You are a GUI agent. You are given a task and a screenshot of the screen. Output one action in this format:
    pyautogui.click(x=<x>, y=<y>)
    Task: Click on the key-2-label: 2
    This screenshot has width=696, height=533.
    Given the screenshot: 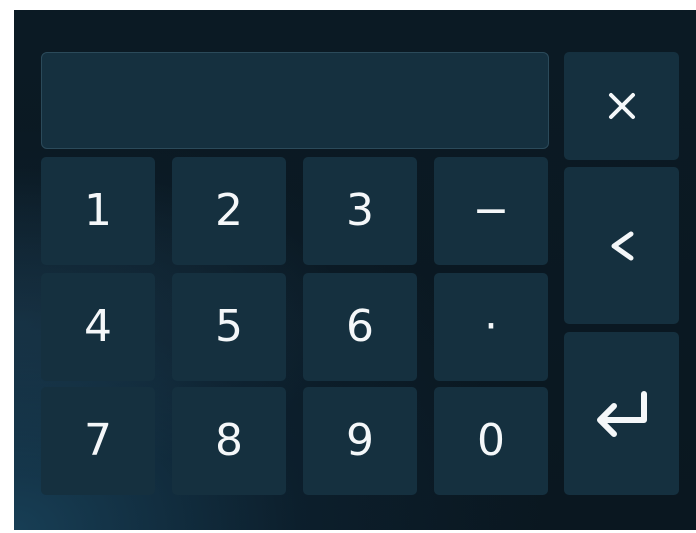 What is the action you would take?
    pyautogui.click(x=229, y=210)
    